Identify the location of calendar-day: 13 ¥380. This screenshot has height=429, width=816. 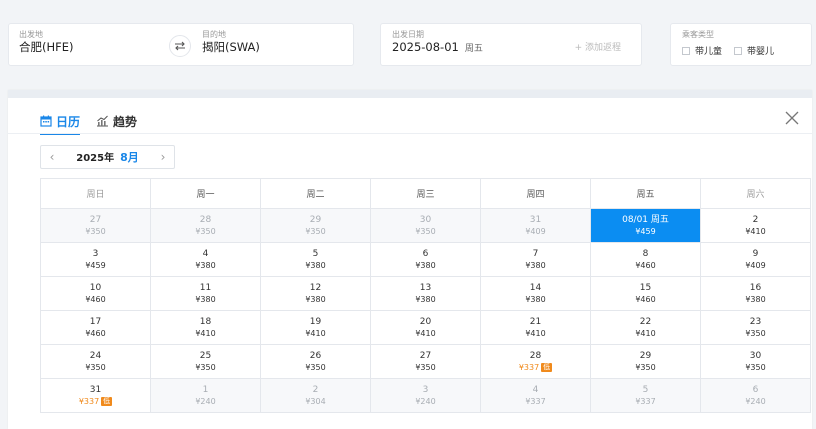
(425, 293).